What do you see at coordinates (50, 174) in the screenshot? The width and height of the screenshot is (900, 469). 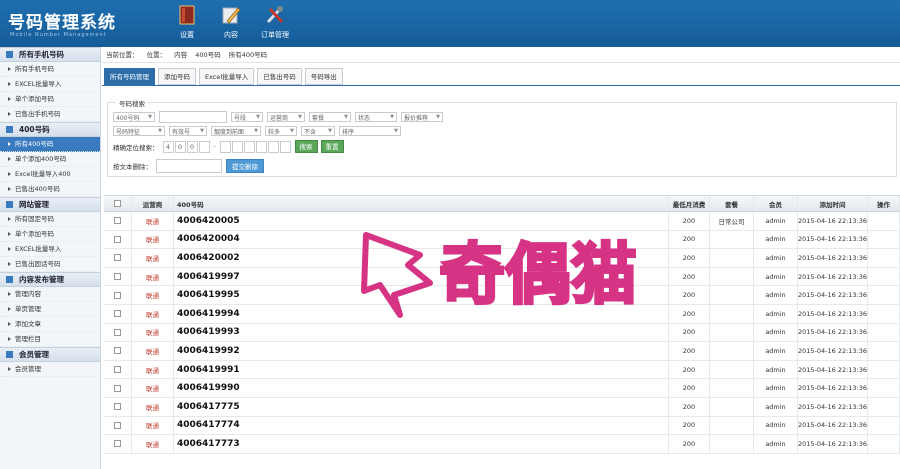 I see `sidebar-item: Excel批量导入400` at bounding box center [50, 174].